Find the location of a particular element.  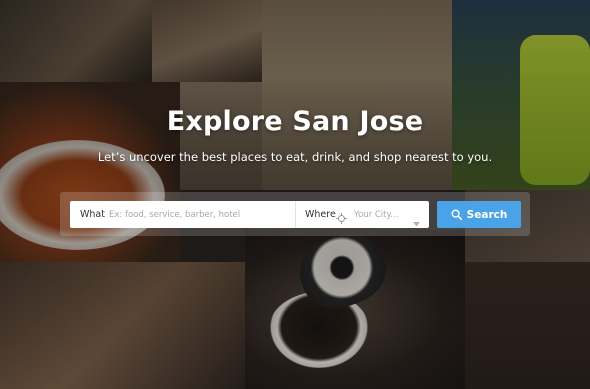

search-button-label: Search is located at coordinates (487, 214).